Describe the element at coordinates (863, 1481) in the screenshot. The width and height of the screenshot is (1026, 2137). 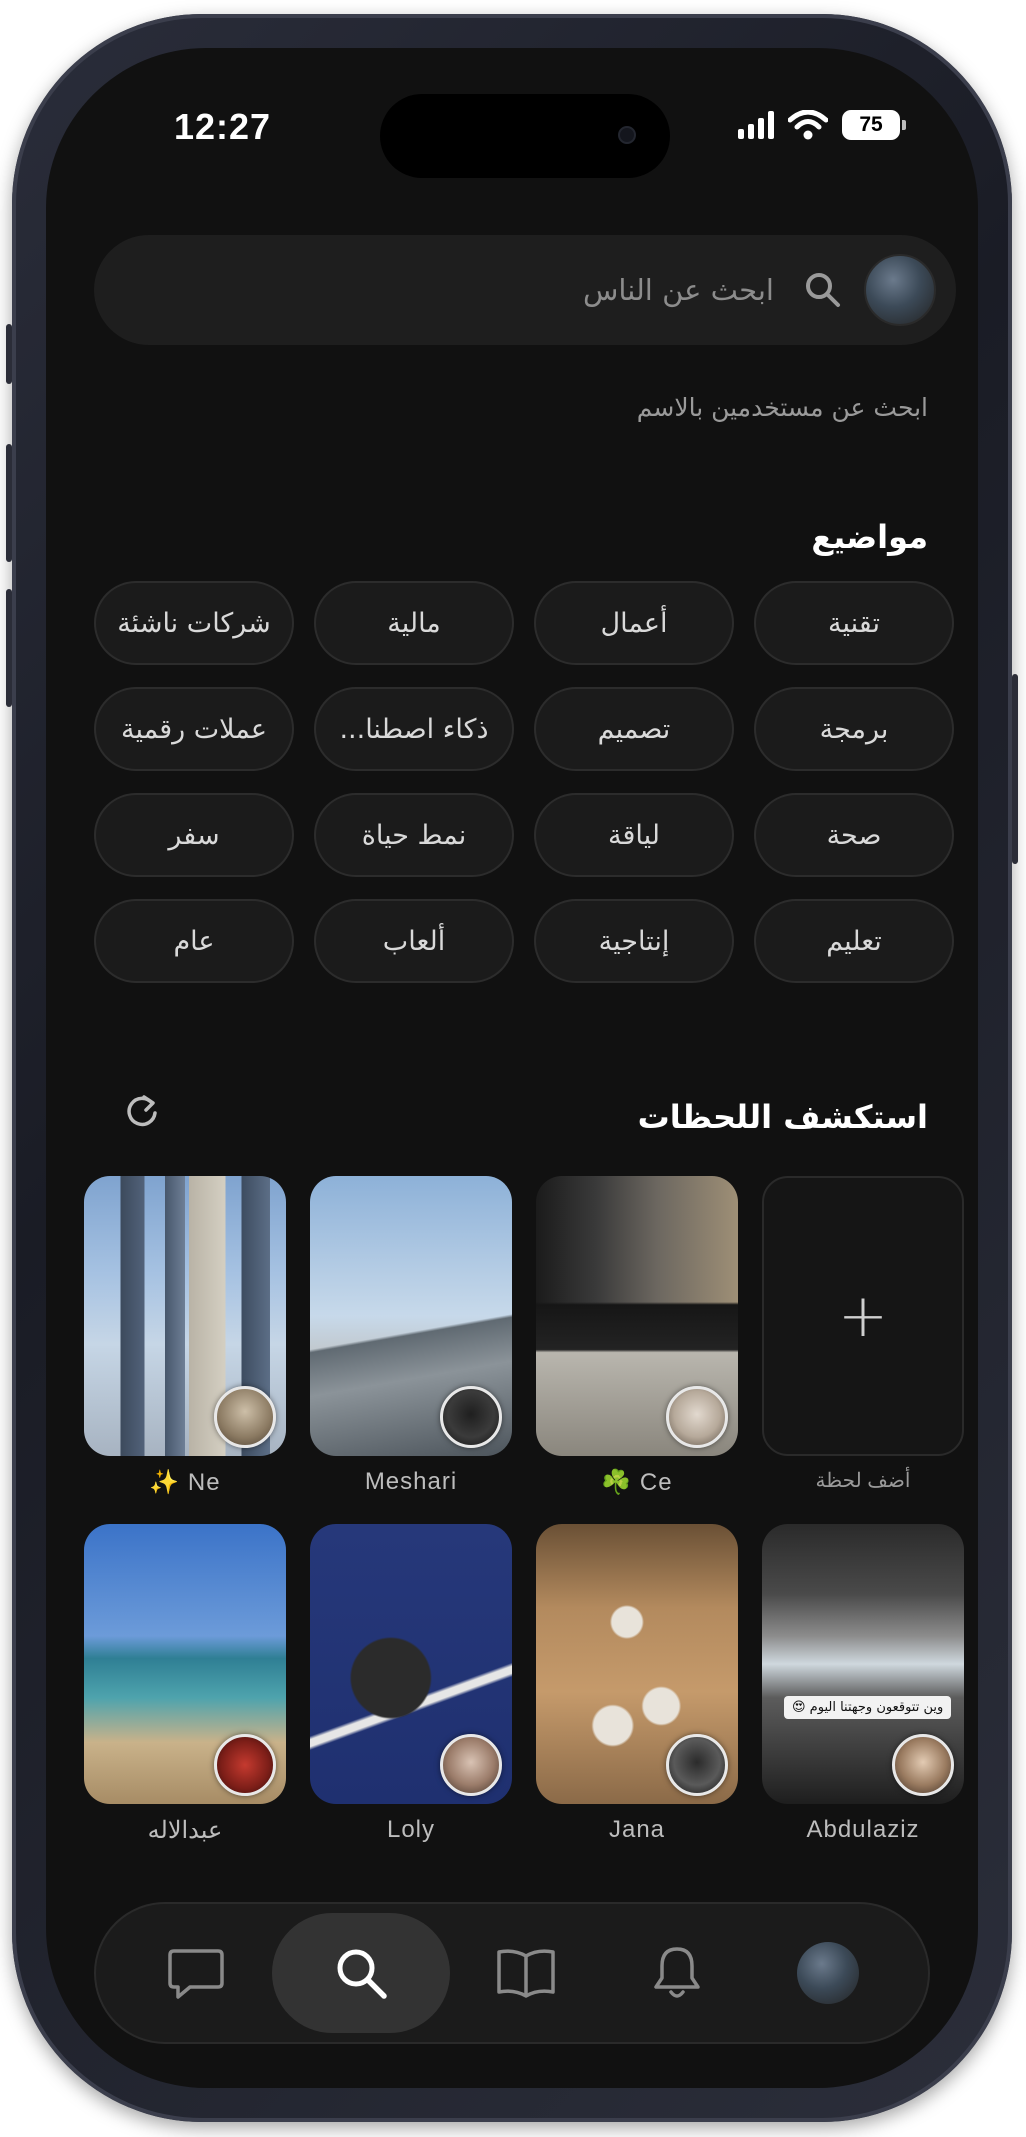
I see `add-moment-label: أضف لحظة` at that location.